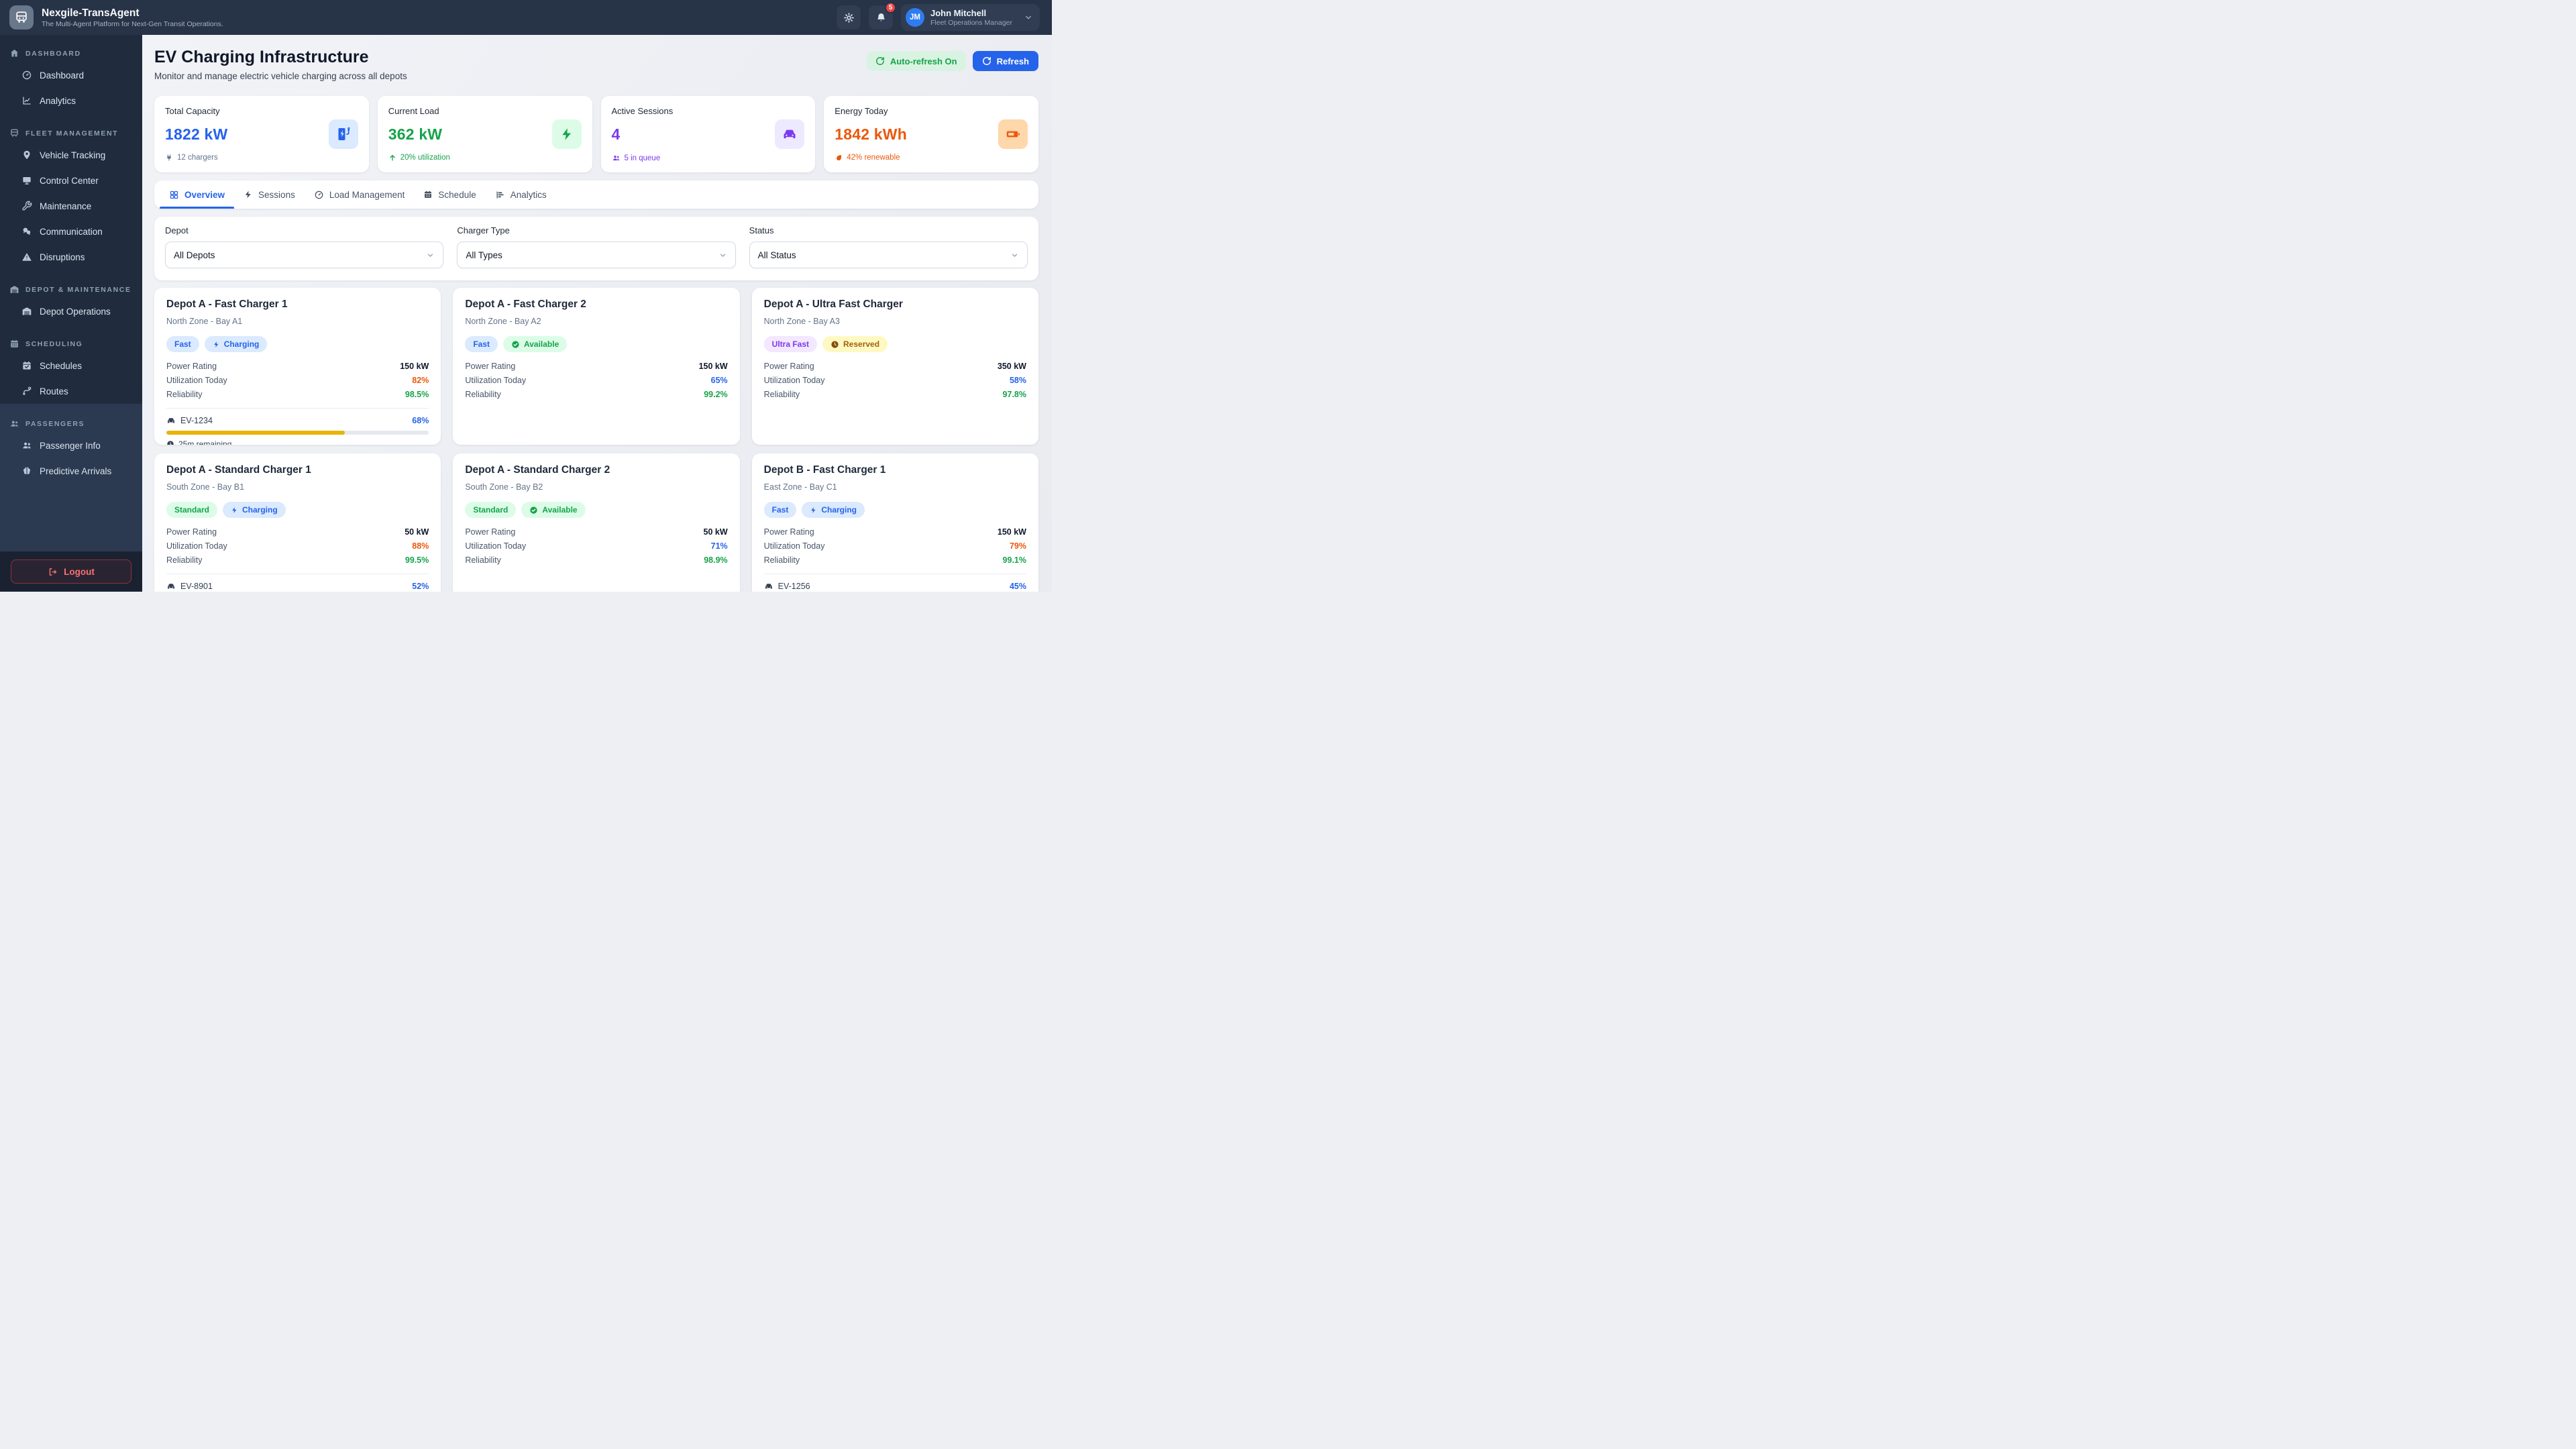 The image size is (2576, 1449). Describe the element at coordinates (1017, 546) in the screenshot. I see `utilization-value: 79%` at that location.